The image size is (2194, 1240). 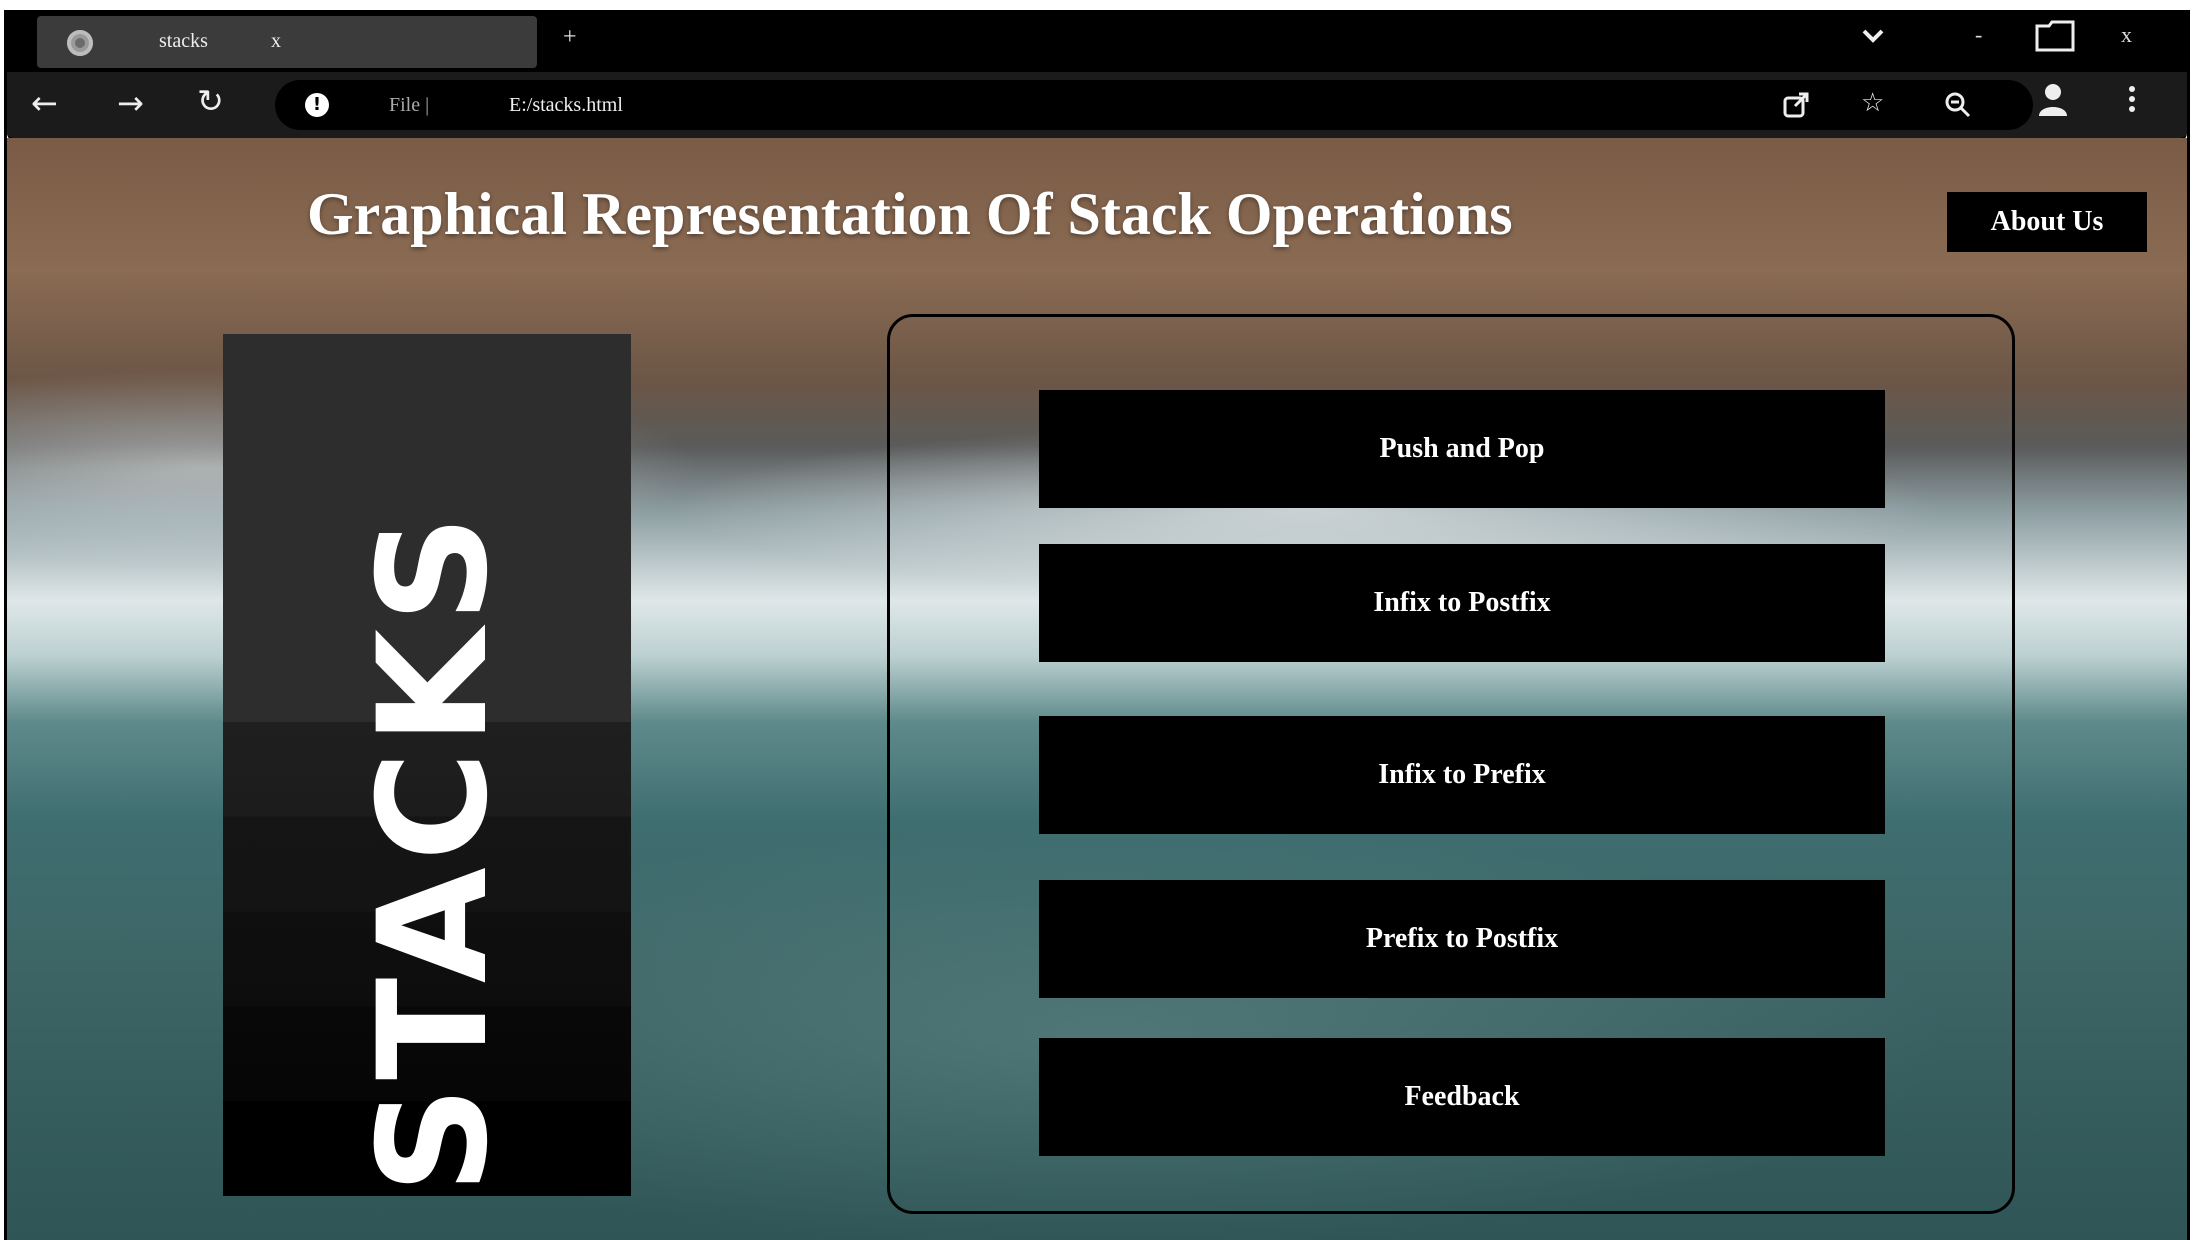 I want to click on about-us-button: About Us, so click(x=2047, y=222).